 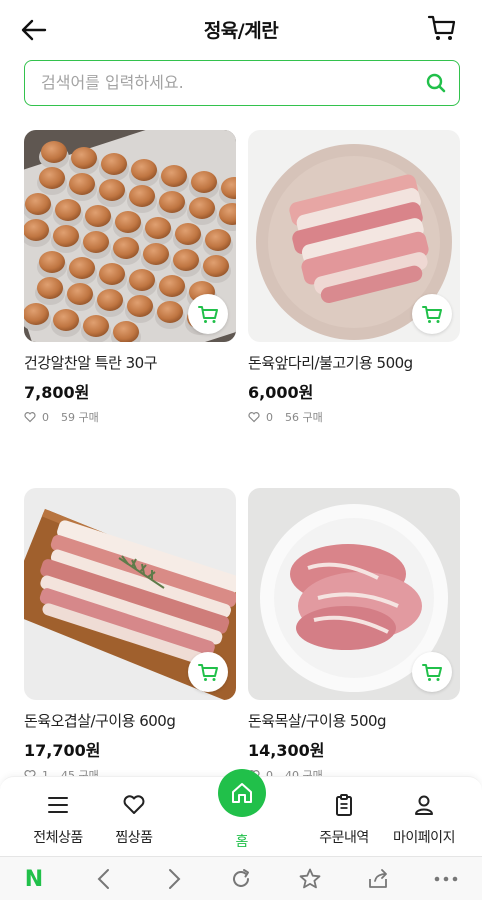 I want to click on product-price: 7,800원, so click(x=57, y=392).